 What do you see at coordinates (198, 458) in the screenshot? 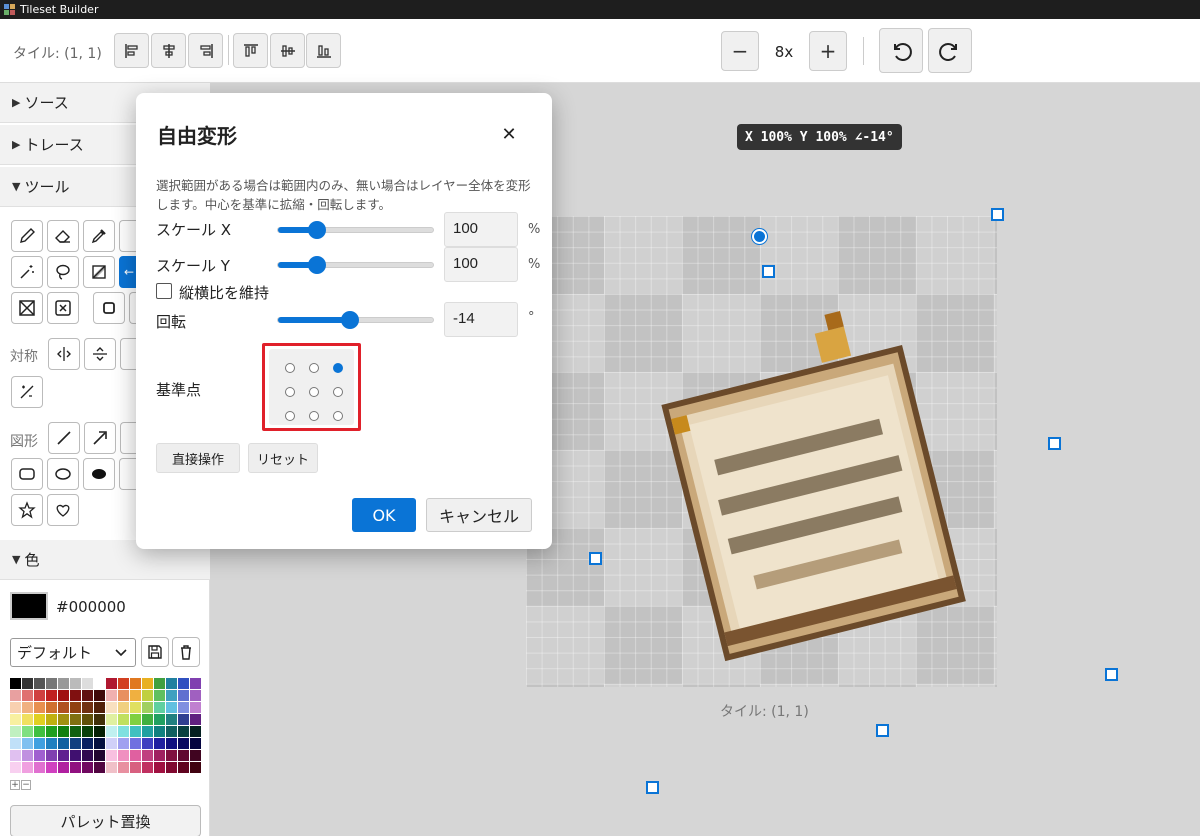
I see `direct-edit-button: 直接操作` at bounding box center [198, 458].